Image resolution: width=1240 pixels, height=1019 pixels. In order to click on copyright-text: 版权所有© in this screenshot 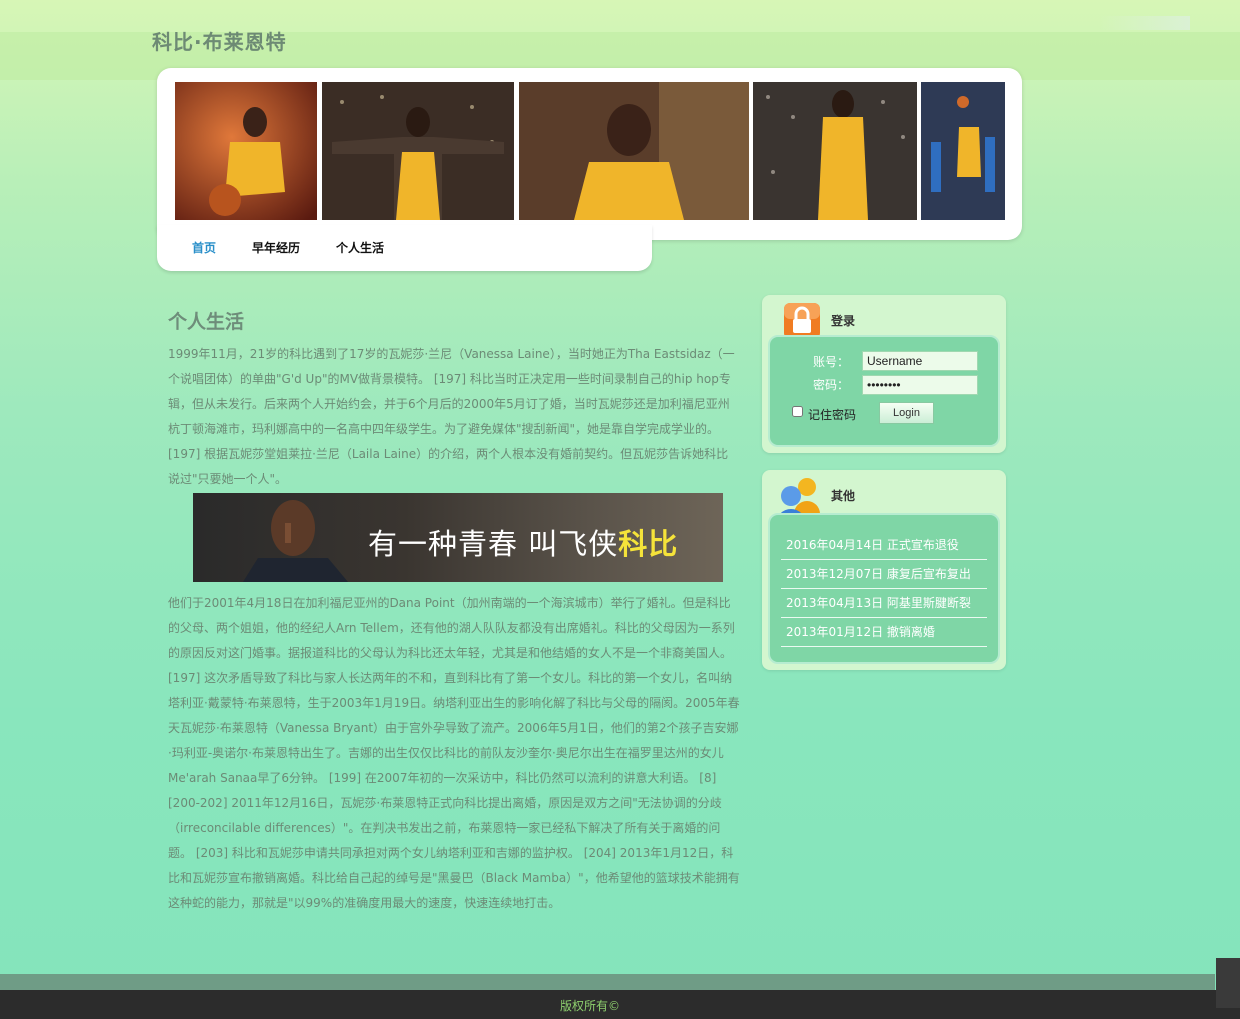, I will do `click(589, 1006)`.